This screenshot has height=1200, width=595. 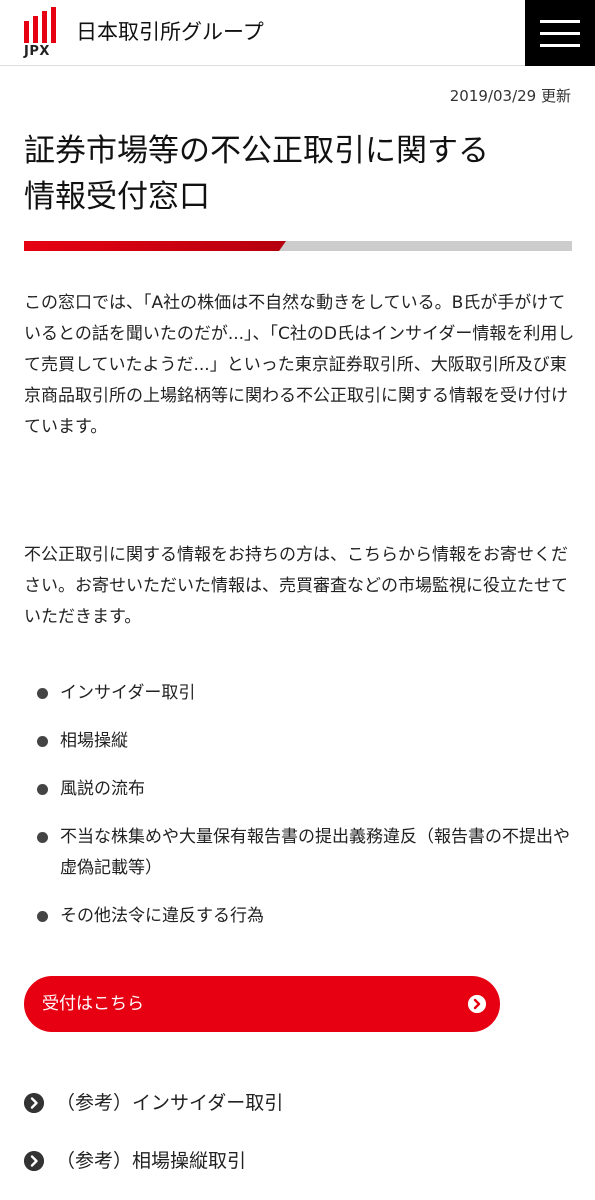 I want to click on page-title: 証券市場等の不公正取引に関する 情報受付窓口, so click(x=299, y=174).